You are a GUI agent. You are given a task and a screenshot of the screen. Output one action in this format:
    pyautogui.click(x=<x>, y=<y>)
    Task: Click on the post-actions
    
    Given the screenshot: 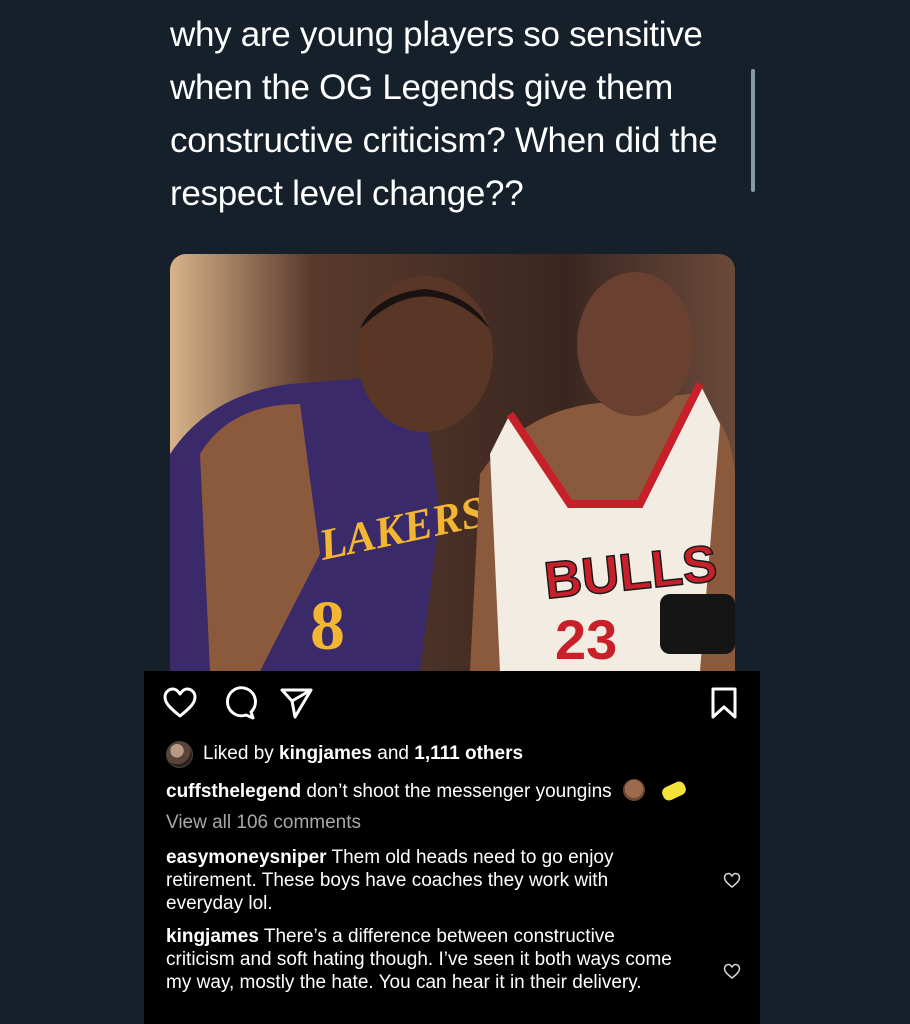 What is the action you would take?
    pyautogui.click(x=452, y=705)
    